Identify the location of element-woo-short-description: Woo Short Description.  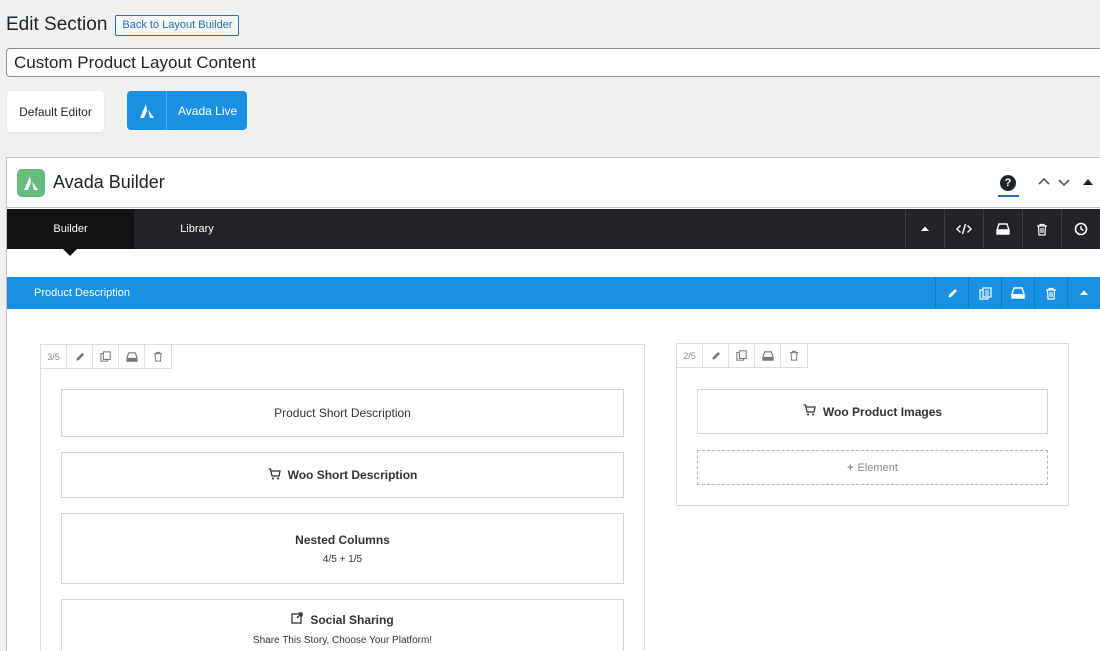
(342, 475).